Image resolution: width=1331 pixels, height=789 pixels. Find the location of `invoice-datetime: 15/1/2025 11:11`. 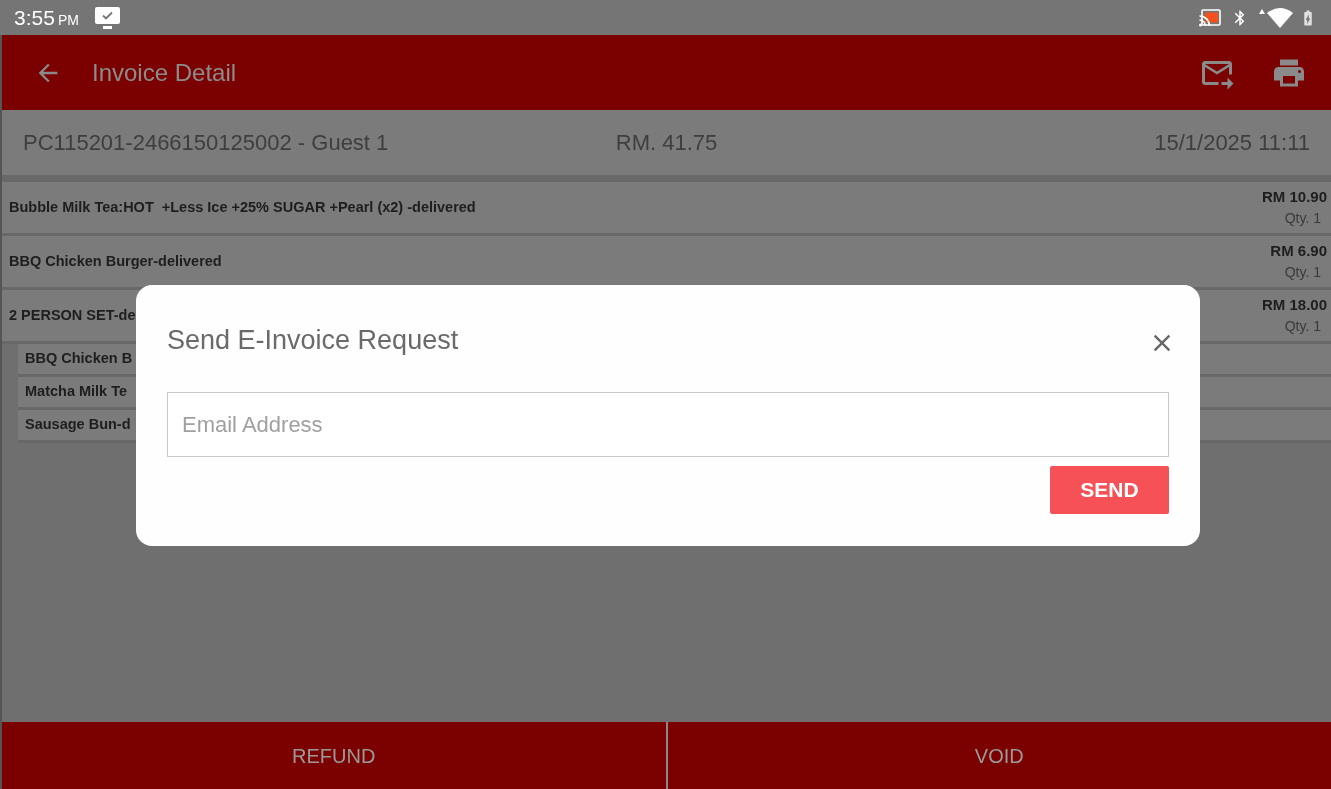

invoice-datetime: 15/1/2025 11:11 is located at coordinates (1231, 143).